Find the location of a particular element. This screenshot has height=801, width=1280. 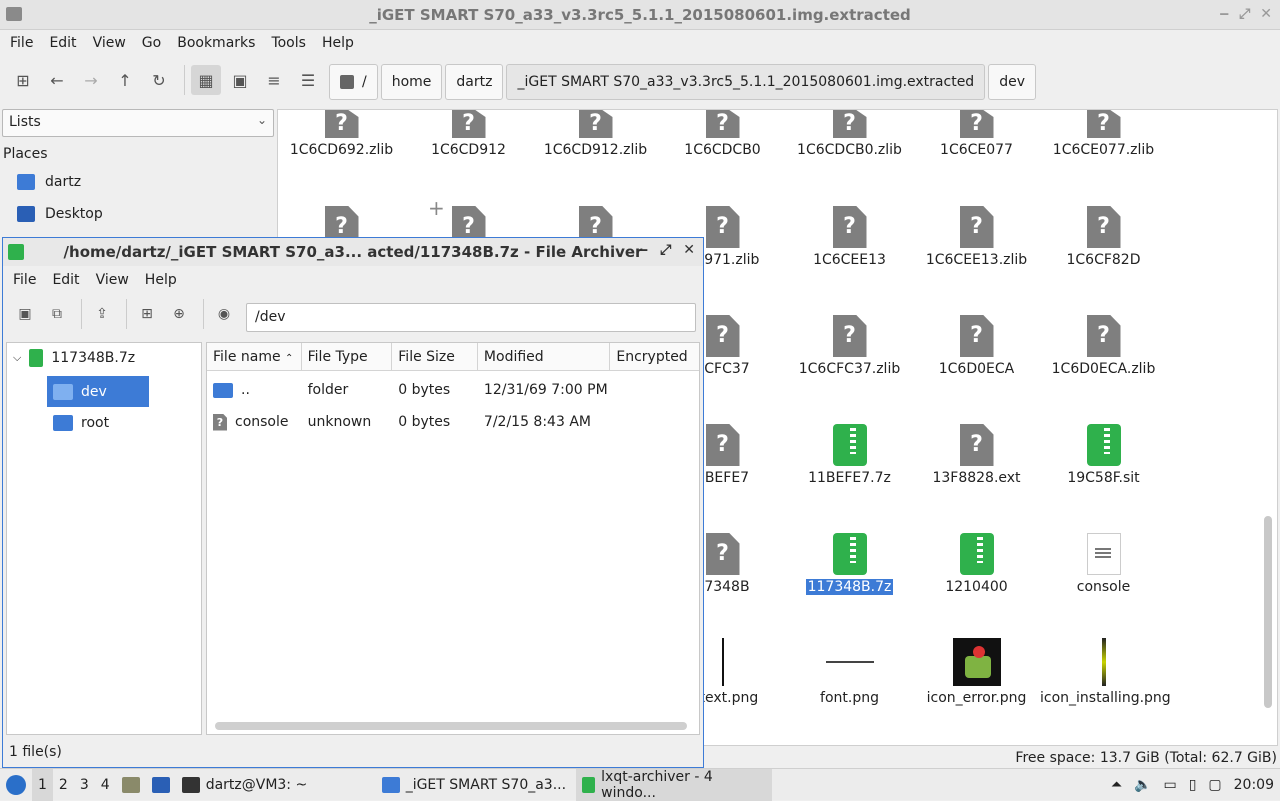

open-archive-icon: ⧉ is located at coordinates (57, 314).